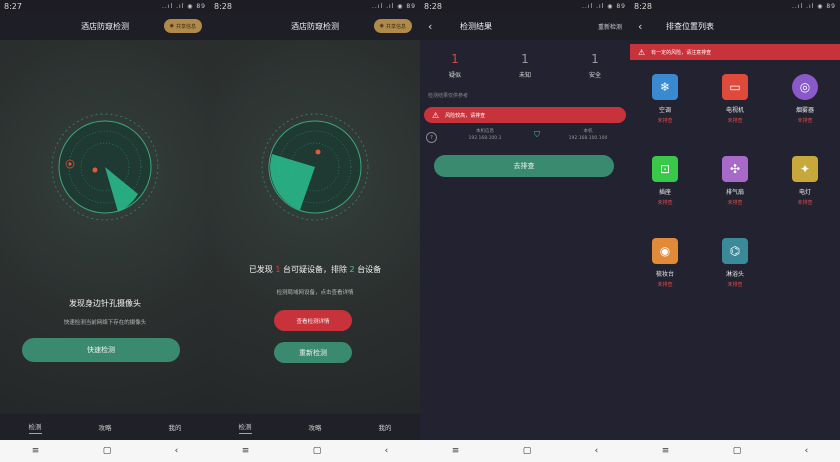  Describe the element at coordinates (313, 320) in the screenshot. I see `view-details-button: 查看检测详情` at that location.